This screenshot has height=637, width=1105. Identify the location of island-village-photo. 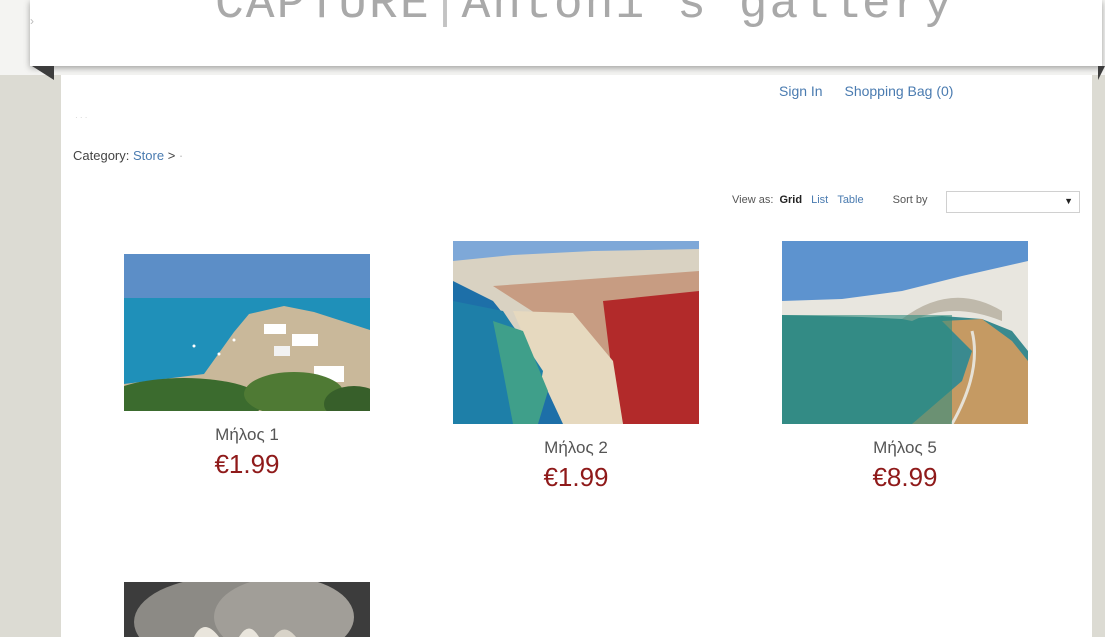
(247, 332).